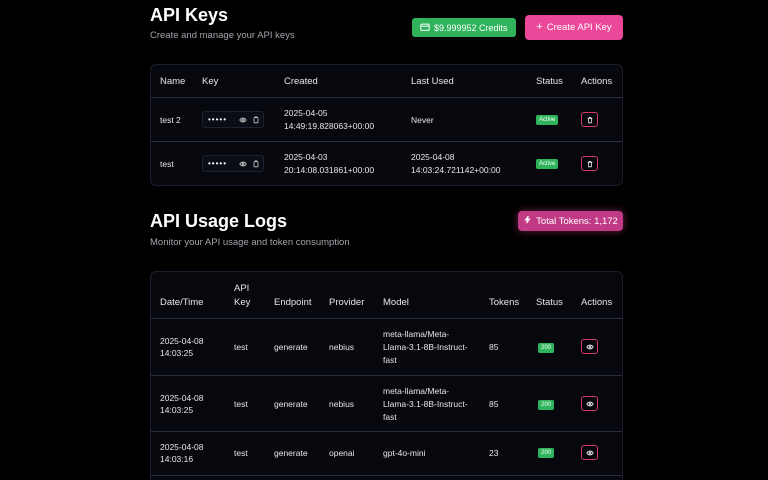  Describe the element at coordinates (422, 120) in the screenshot. I see `last-used: Never` at that location.